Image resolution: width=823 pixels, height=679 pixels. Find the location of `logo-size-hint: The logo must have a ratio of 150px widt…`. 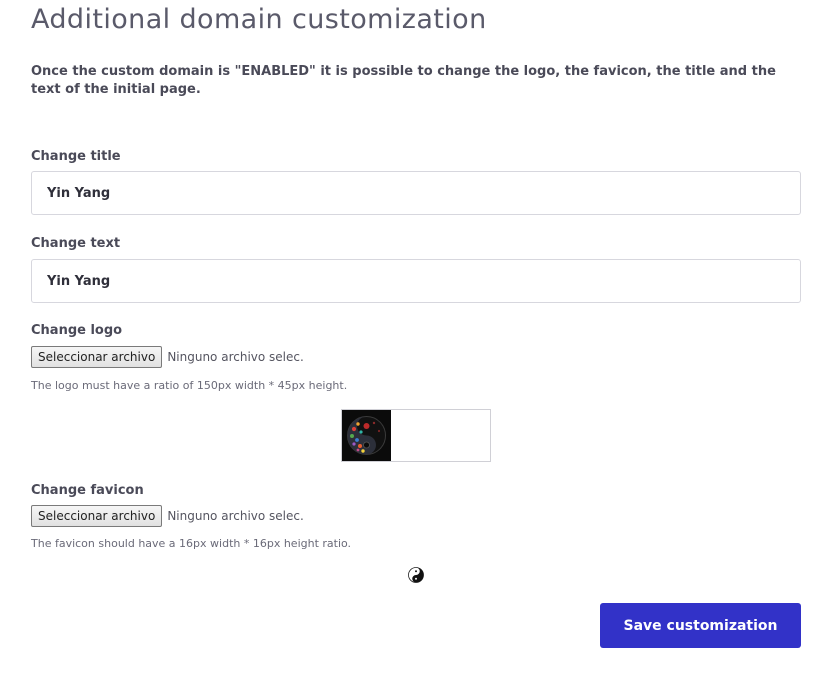

logo-size-hint: The logo must have a ratio of 150px widt… is located at coordinates (189, 385).